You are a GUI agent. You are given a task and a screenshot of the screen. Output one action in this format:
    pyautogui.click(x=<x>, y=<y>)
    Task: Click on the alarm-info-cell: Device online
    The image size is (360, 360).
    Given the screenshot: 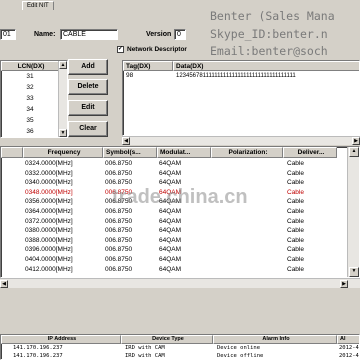 What is the action you would take?
    pyautogui.click(x=239, y=348)
    